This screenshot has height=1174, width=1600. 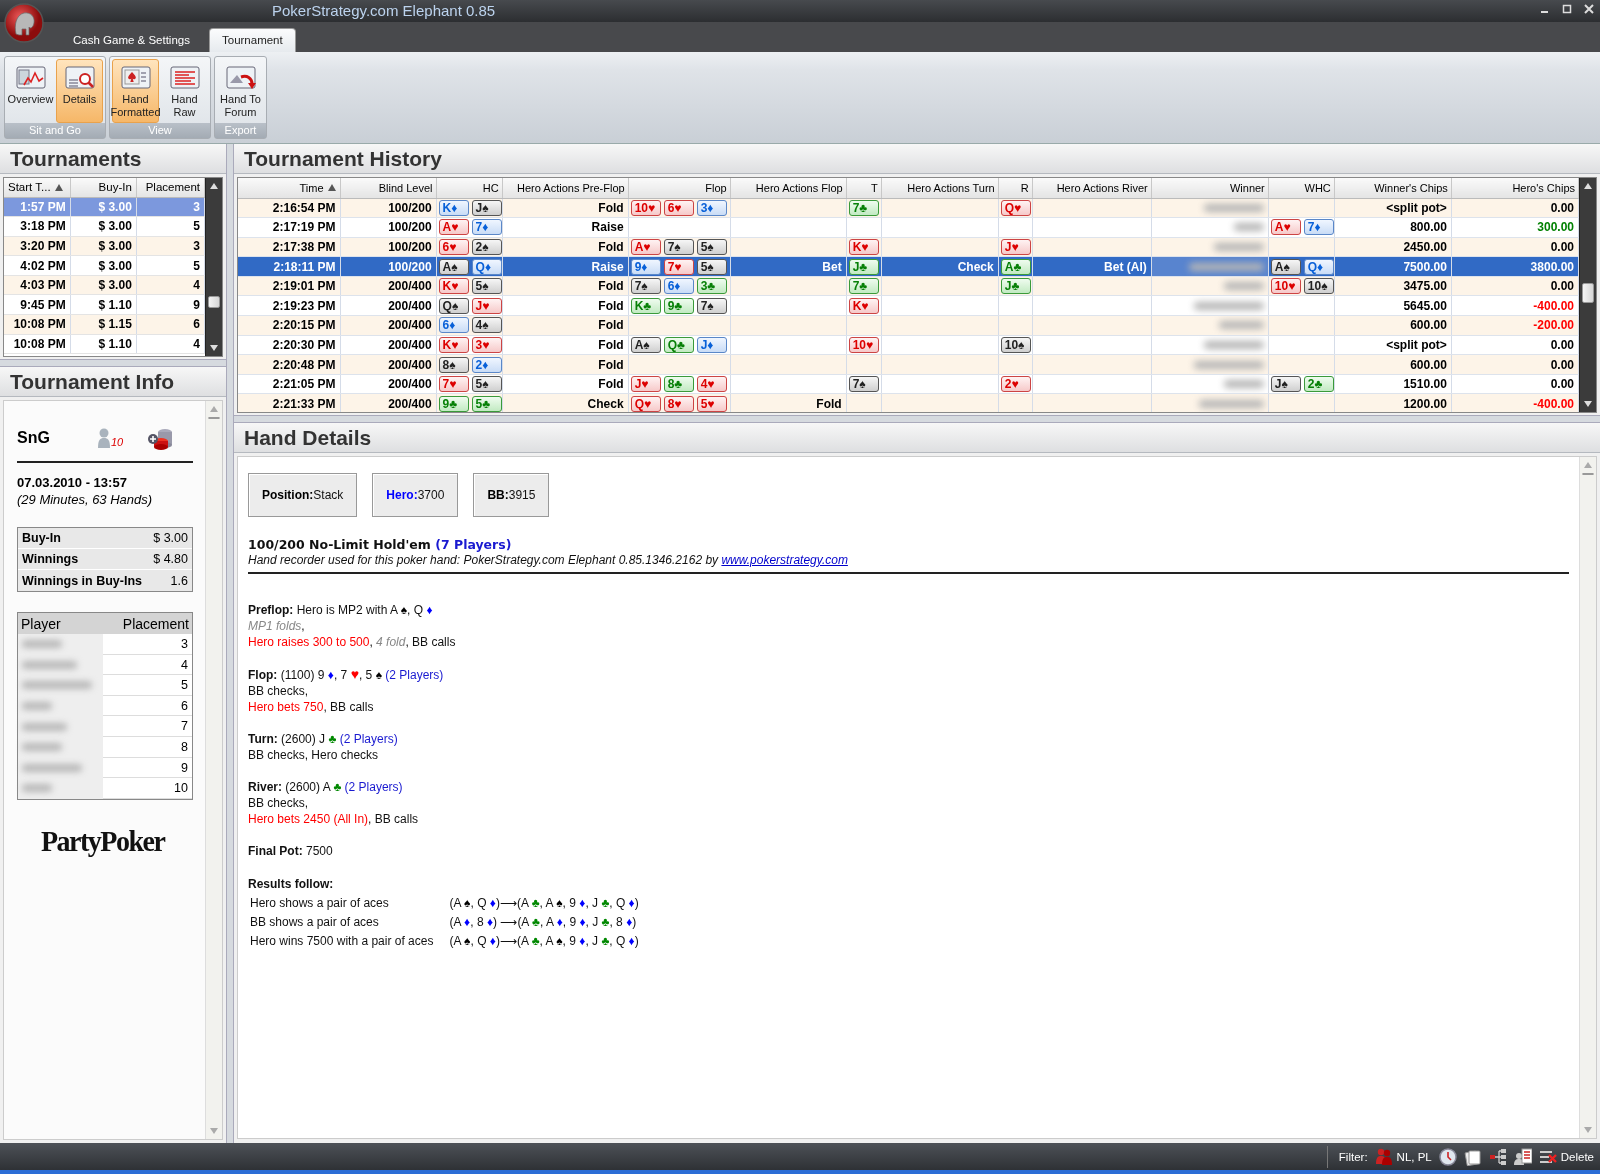 I want to click on table-row: 2:17:38 PM 100/200 6♥ 2♠ Fold A♥ 7♠ 5♠ K♥ J♥ 2450.00 0.00, so click(x=908, y=247).